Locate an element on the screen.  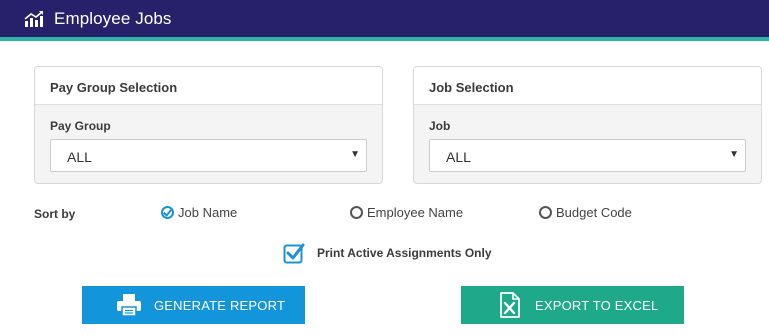
header-accent-bar is located at coordinates (384, 39).